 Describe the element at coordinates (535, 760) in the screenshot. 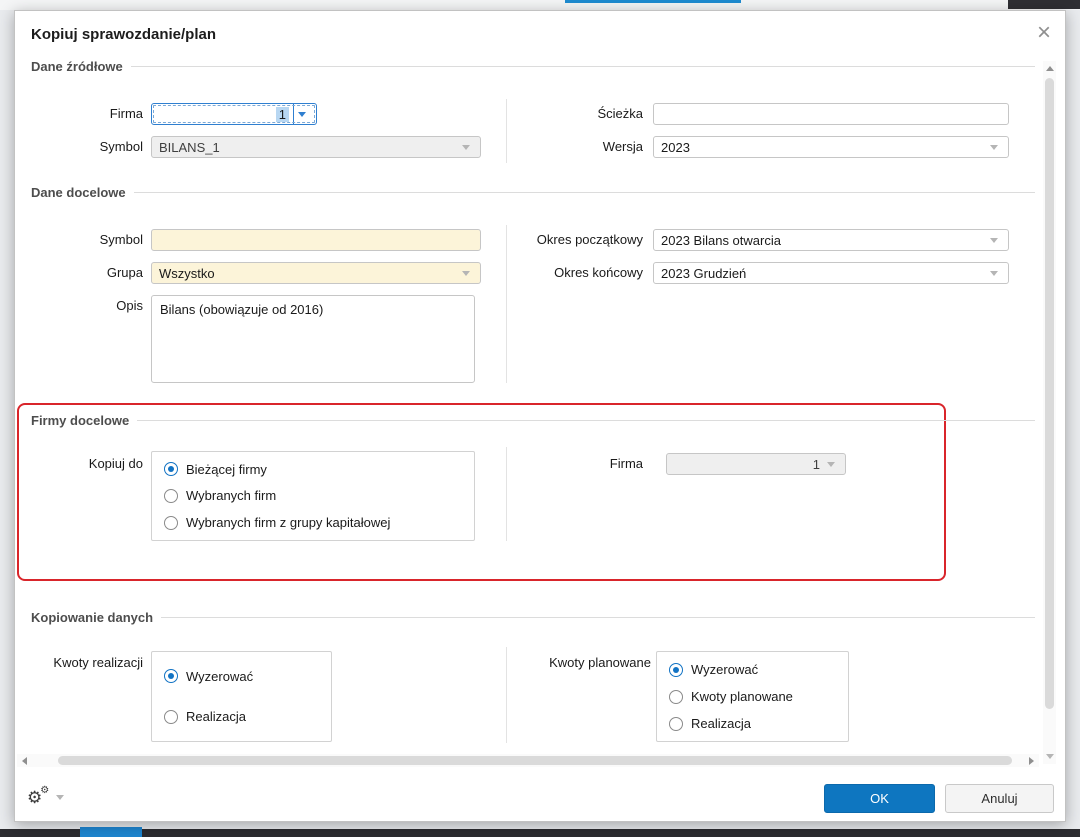

I see `horizontal-scroll-thumb` at that location.